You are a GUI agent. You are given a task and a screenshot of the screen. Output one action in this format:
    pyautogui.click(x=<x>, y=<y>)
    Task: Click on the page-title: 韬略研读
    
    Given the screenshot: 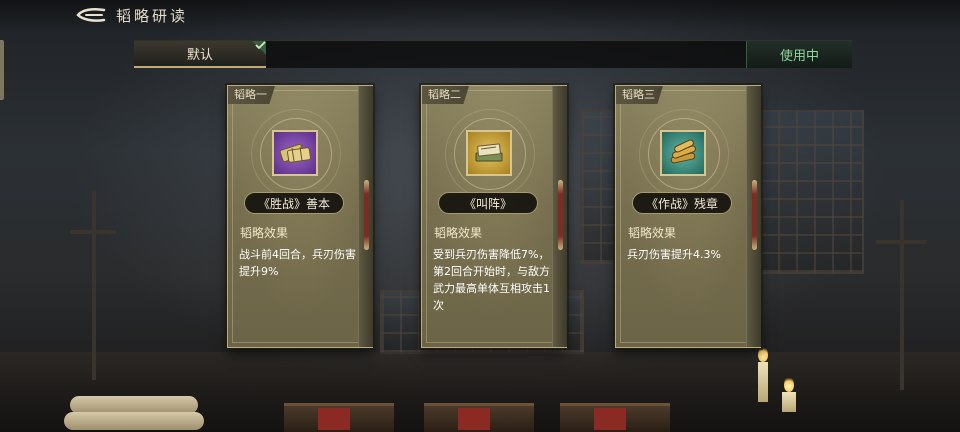 What is the action you would take?
    pyautogui.click(x=152, y=16)
    